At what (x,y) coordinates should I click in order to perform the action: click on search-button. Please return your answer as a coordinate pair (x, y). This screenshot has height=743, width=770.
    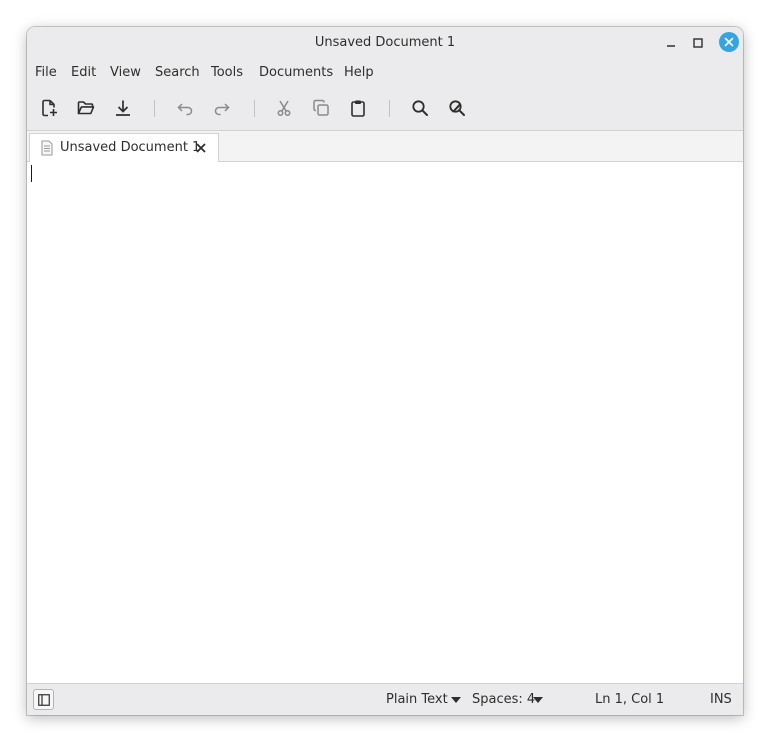
    Looking at the image, I should click on (420, 108).